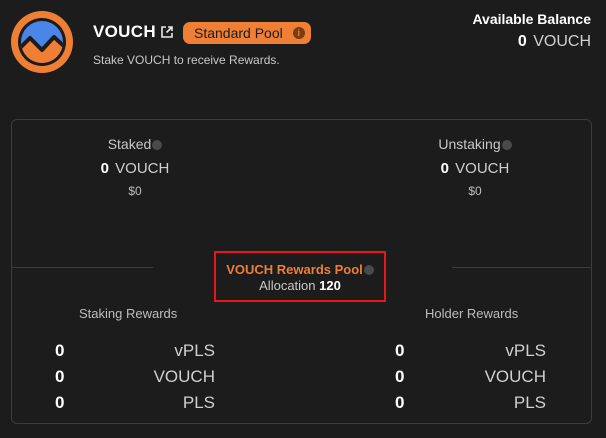 The height and width of the screenshot is (438, 606). I want to click on staked-label: Staked, so click(135, 144).